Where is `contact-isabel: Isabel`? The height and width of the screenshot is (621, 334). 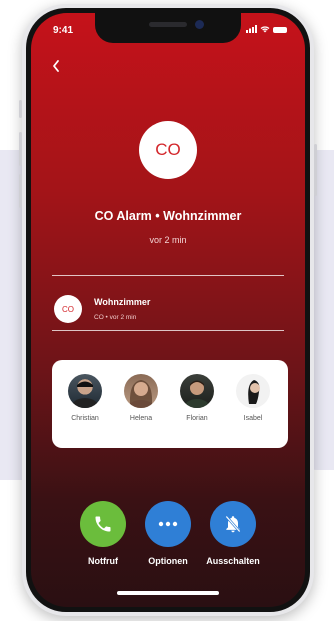
contact-isabel: Isabel is located at coordinates (253, 398).